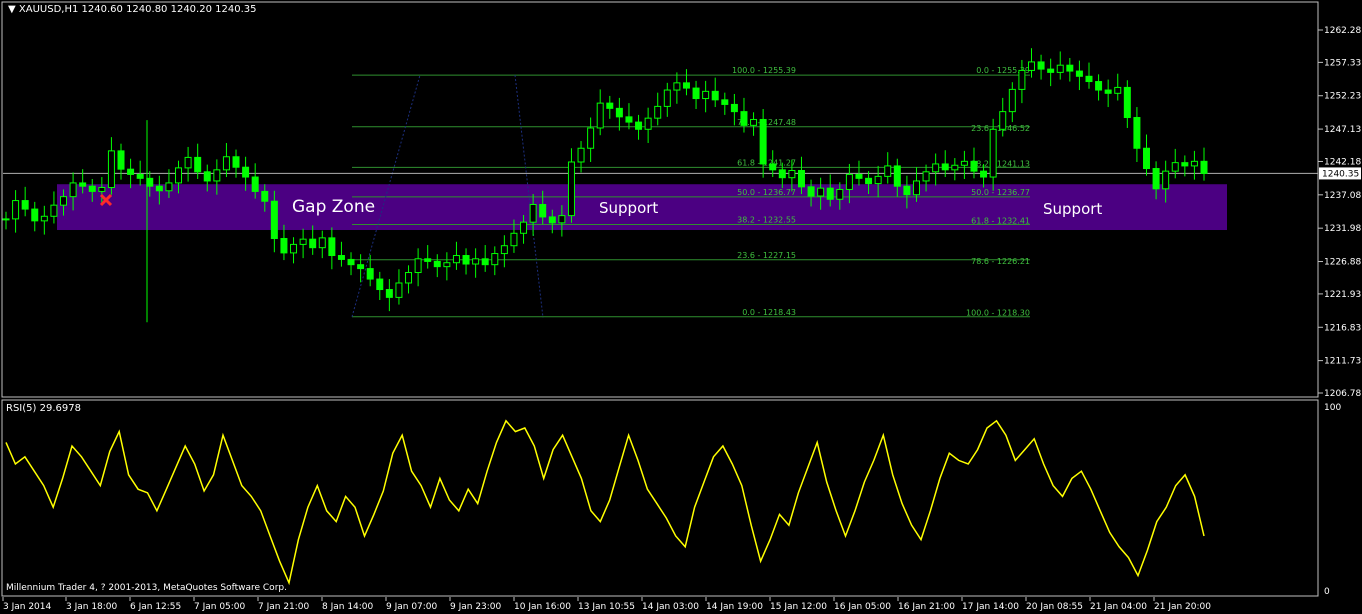 Image resolution: width=1362 pixels, height=614 pixels. What do you see at coordinates (734, 607) in the screenshot?
I see `time-axis-label: 14 Jan 19:00` at bounding box center [734, 607].